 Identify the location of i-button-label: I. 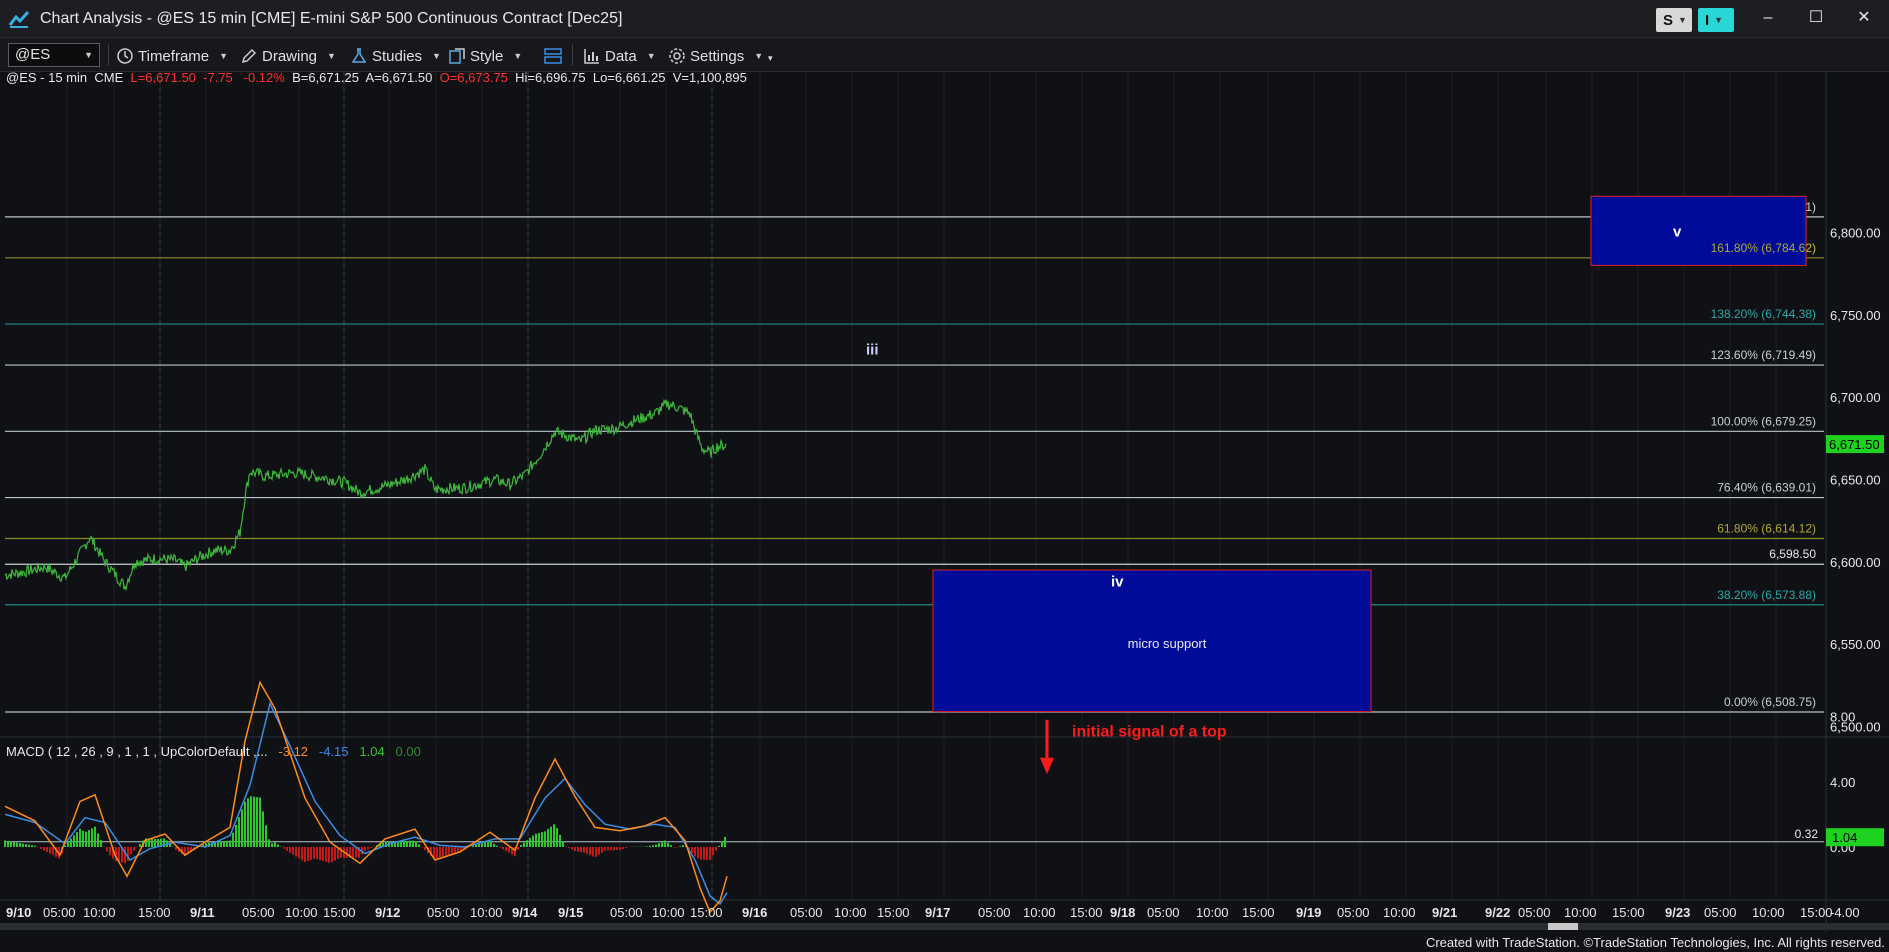
(1707, 20).